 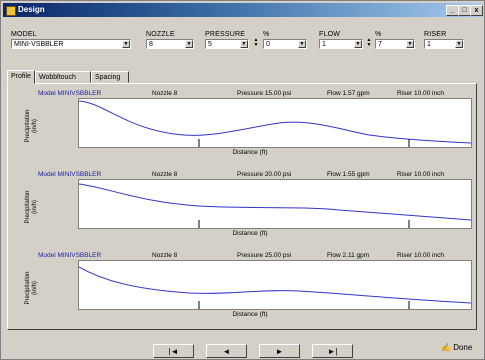 What do you see at coordinates (264, 93) in the screenshot?
I see `chart-pressure-label: Pressure 15.00 psi` at bounding box center [264, 93].